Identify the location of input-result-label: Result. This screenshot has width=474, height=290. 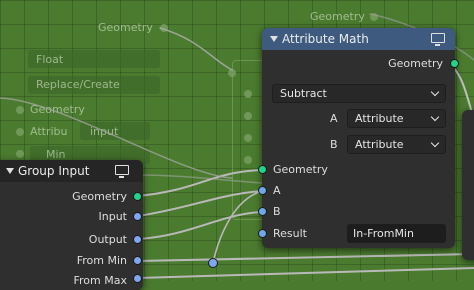
(290, 233).